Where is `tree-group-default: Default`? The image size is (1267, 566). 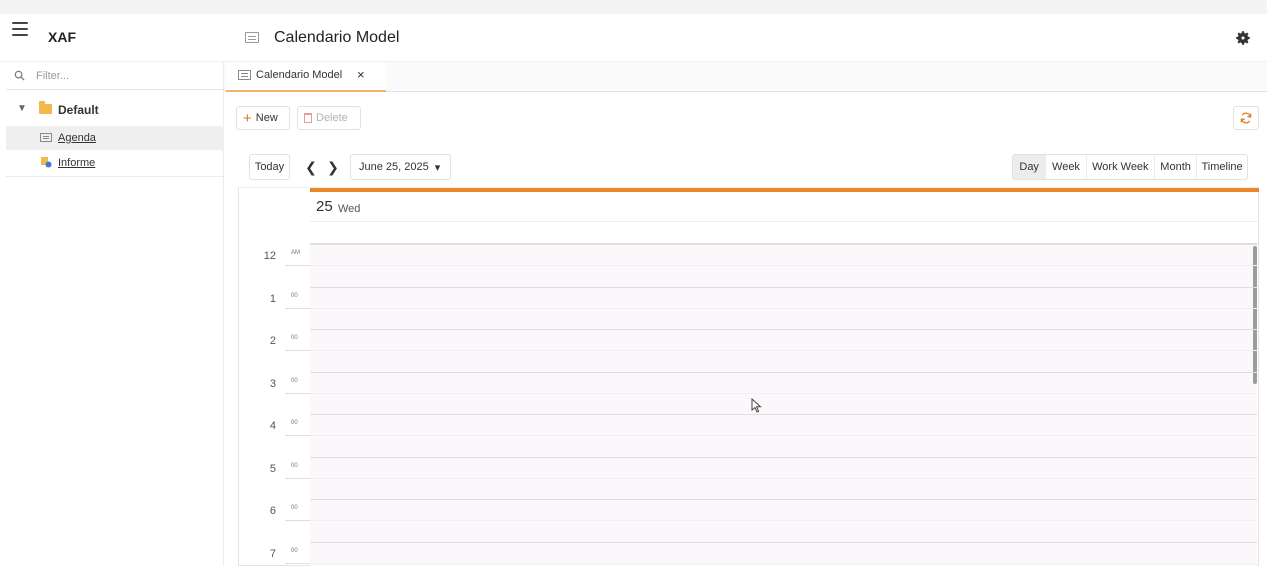 tree-group-default: Default is located at coordinates (78, 110).